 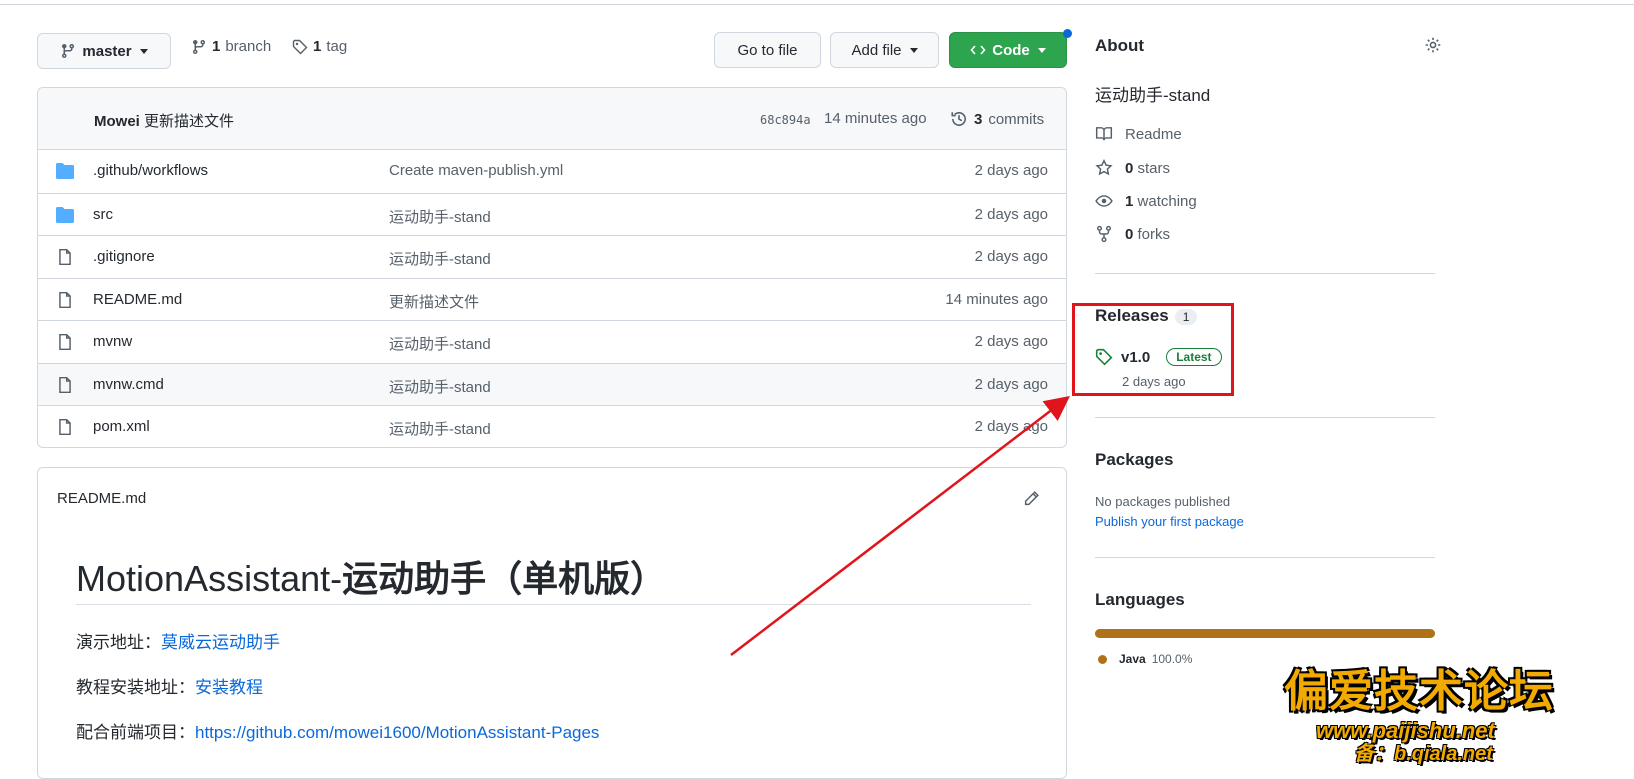 I want to click on watermark-url: www.paijishu.net, so click(x=1405, y=730).